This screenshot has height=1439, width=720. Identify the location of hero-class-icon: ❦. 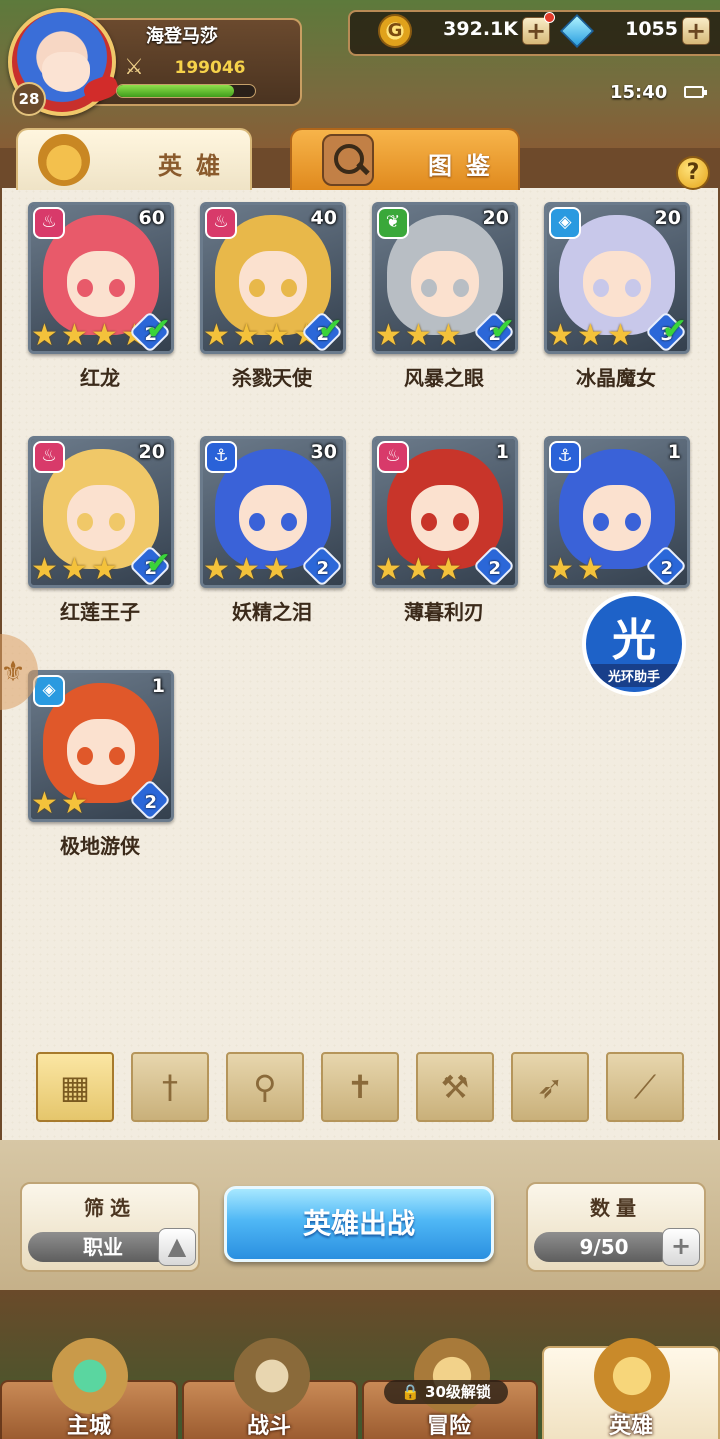
(393, 223).